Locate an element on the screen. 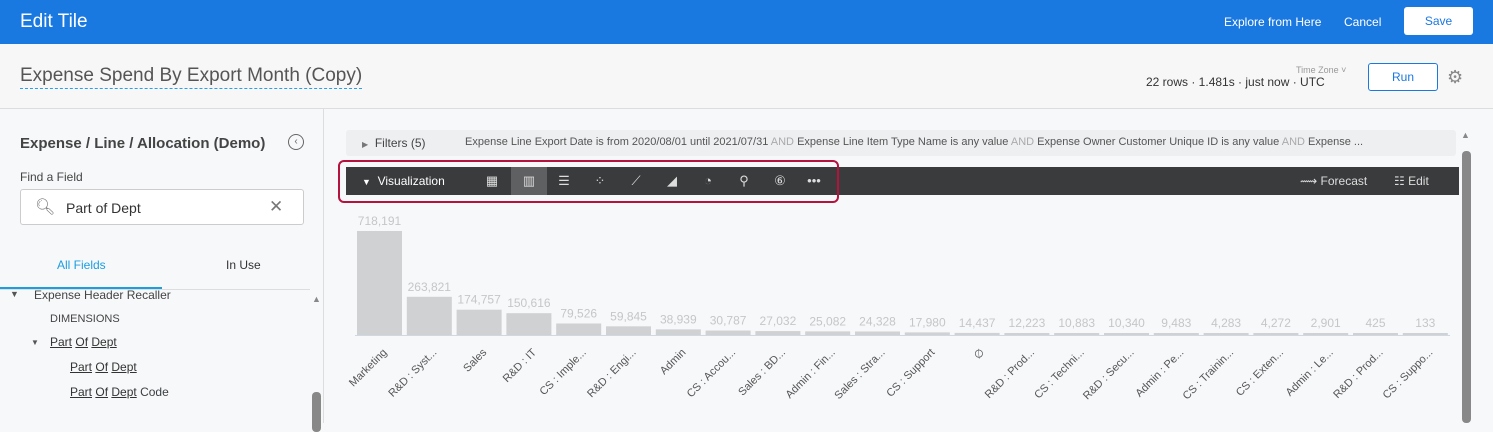  tab-all-fields: All Fields is located at coordinates (81, 265).